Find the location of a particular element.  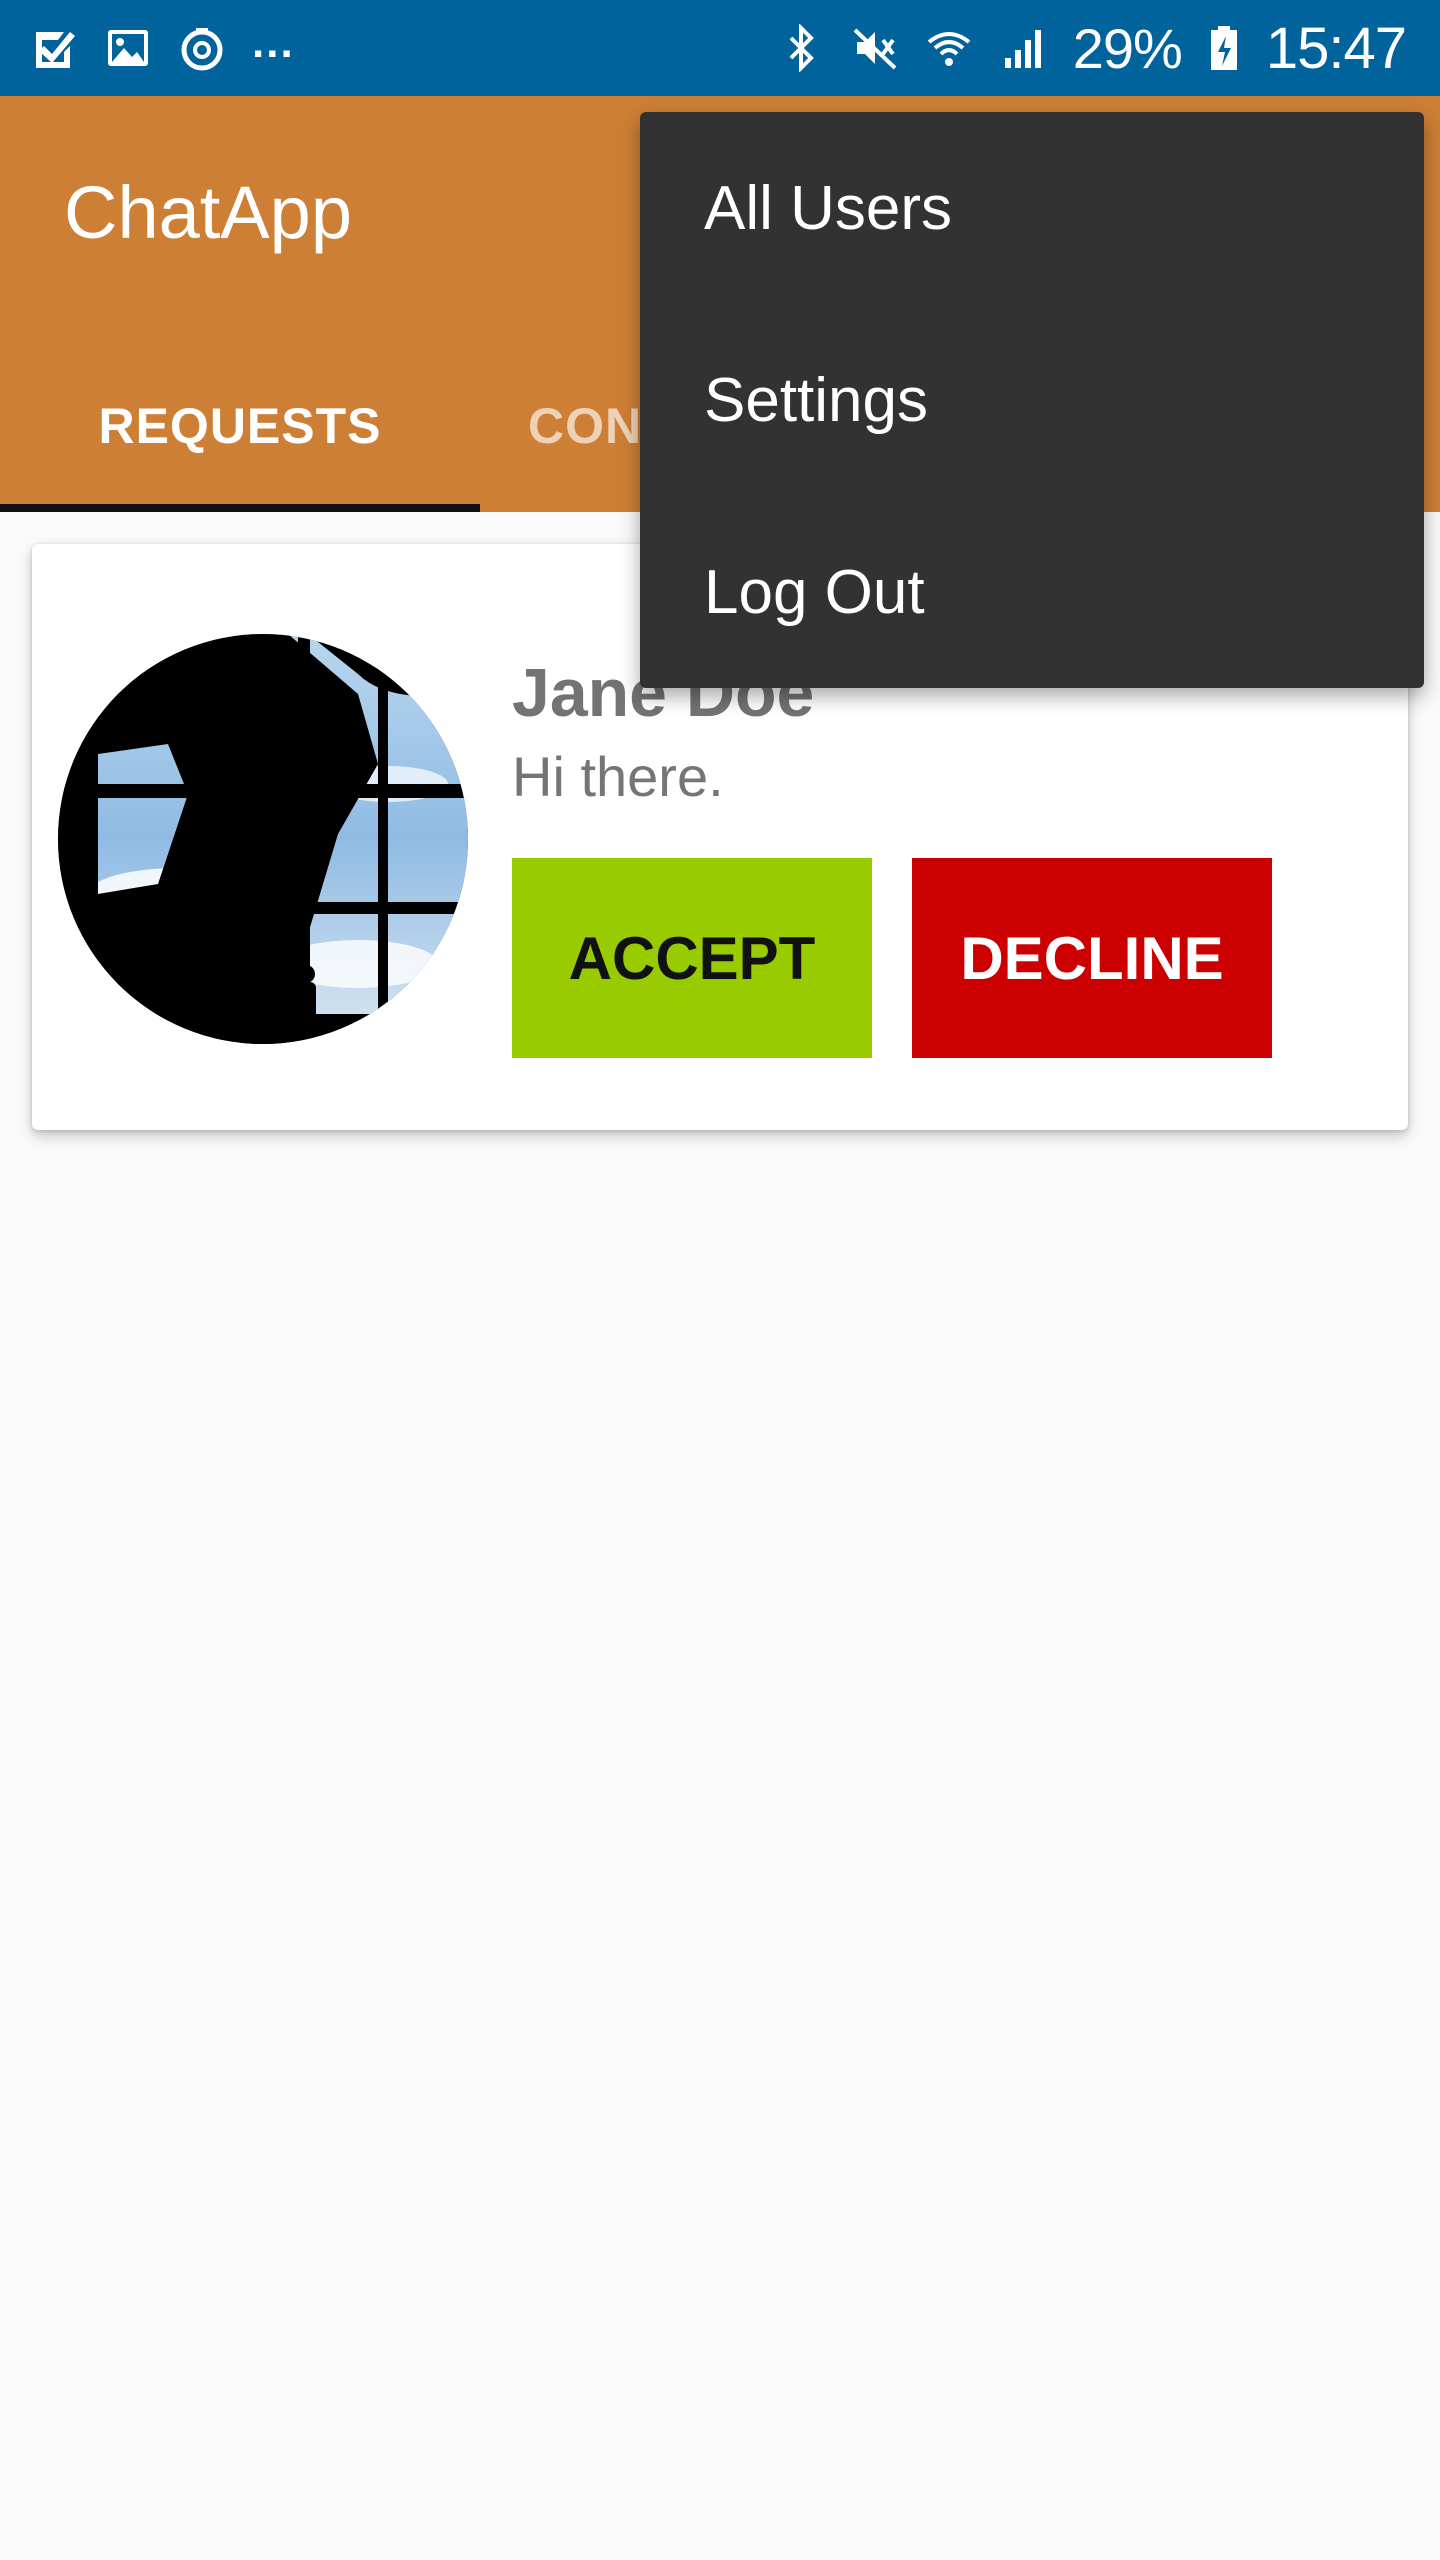

menu-item-all-users: All Users is located at coordinates (1032, 208).